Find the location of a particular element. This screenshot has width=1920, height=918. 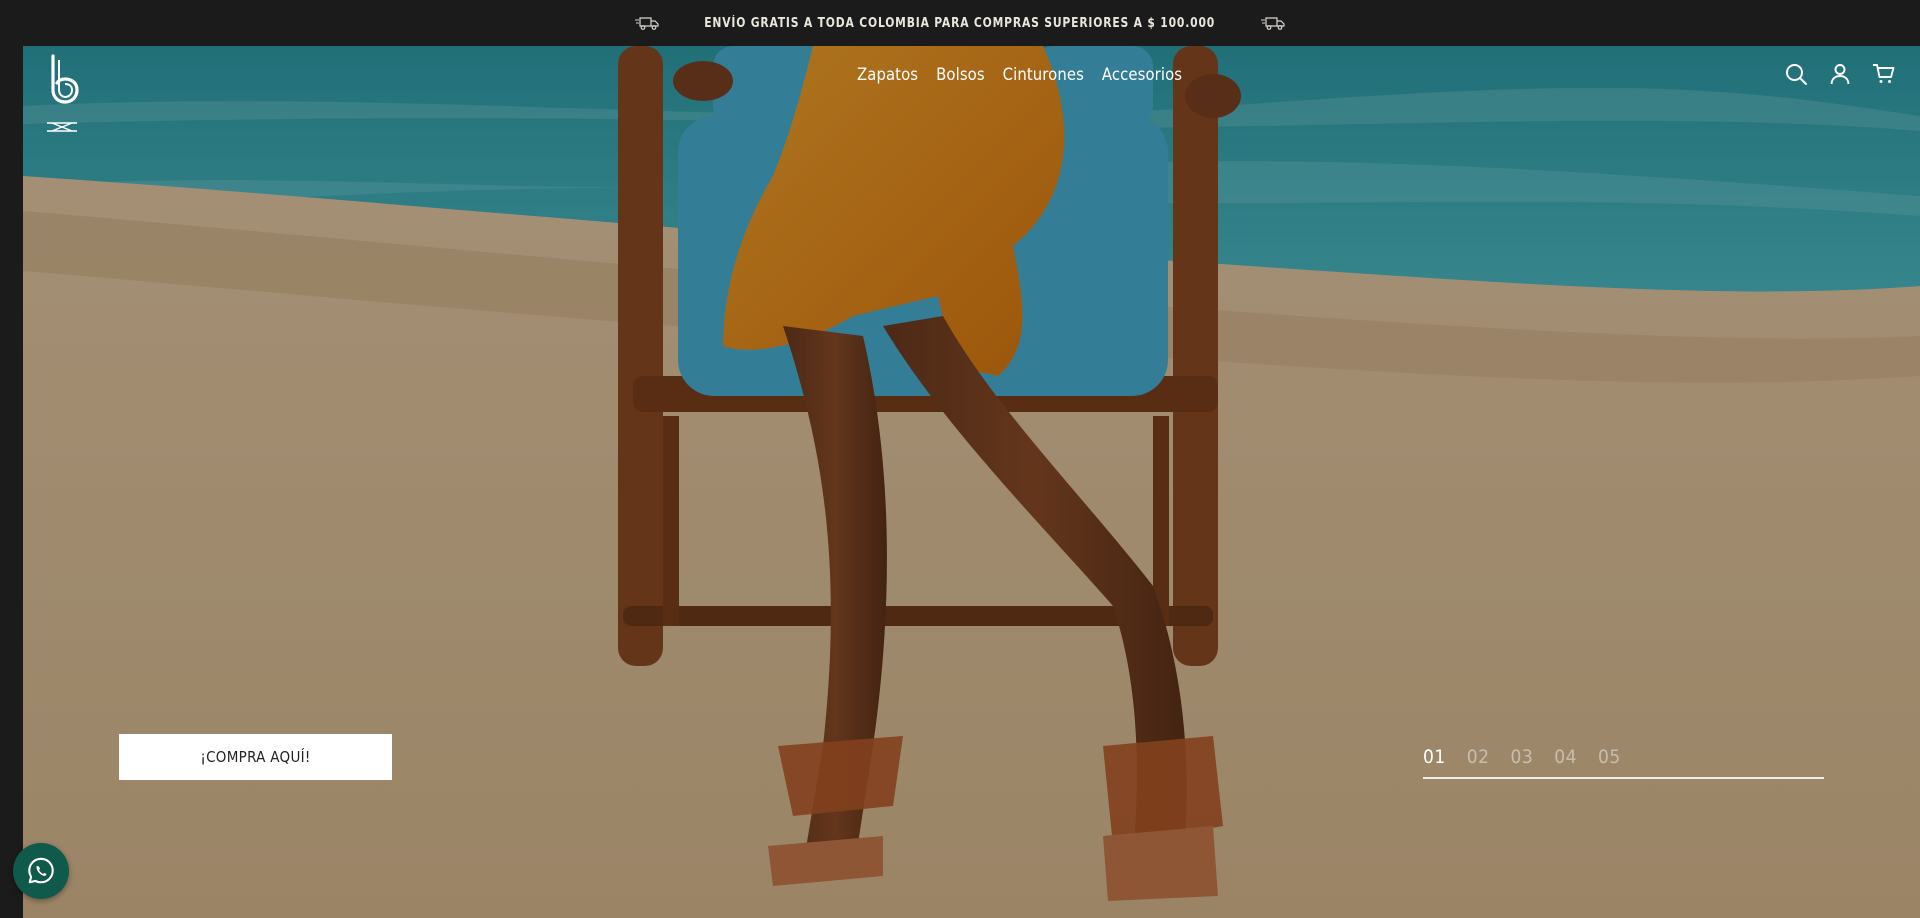

nav-item-zapatos: Zapatos is located at coordinates (887, 74).